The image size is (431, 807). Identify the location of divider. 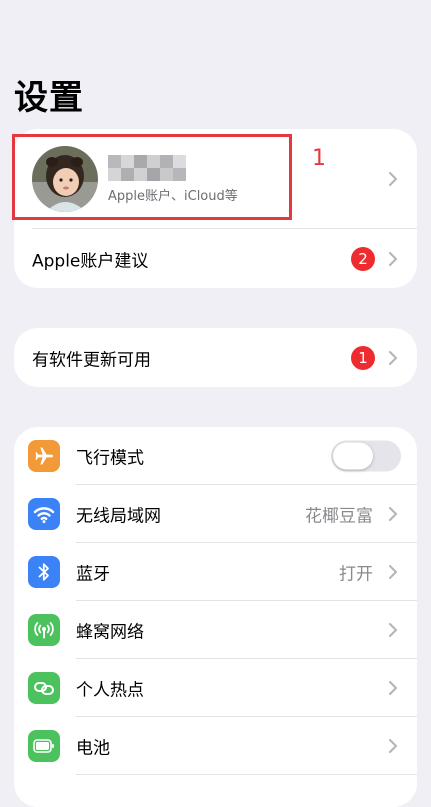
(246, 774).